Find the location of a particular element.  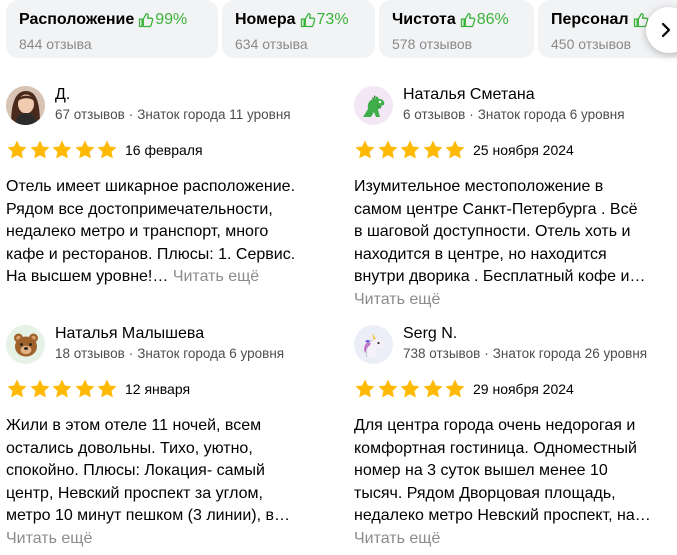

review-text-line: центр, Невский проспект за углом, is located at coordinates (134, 493).